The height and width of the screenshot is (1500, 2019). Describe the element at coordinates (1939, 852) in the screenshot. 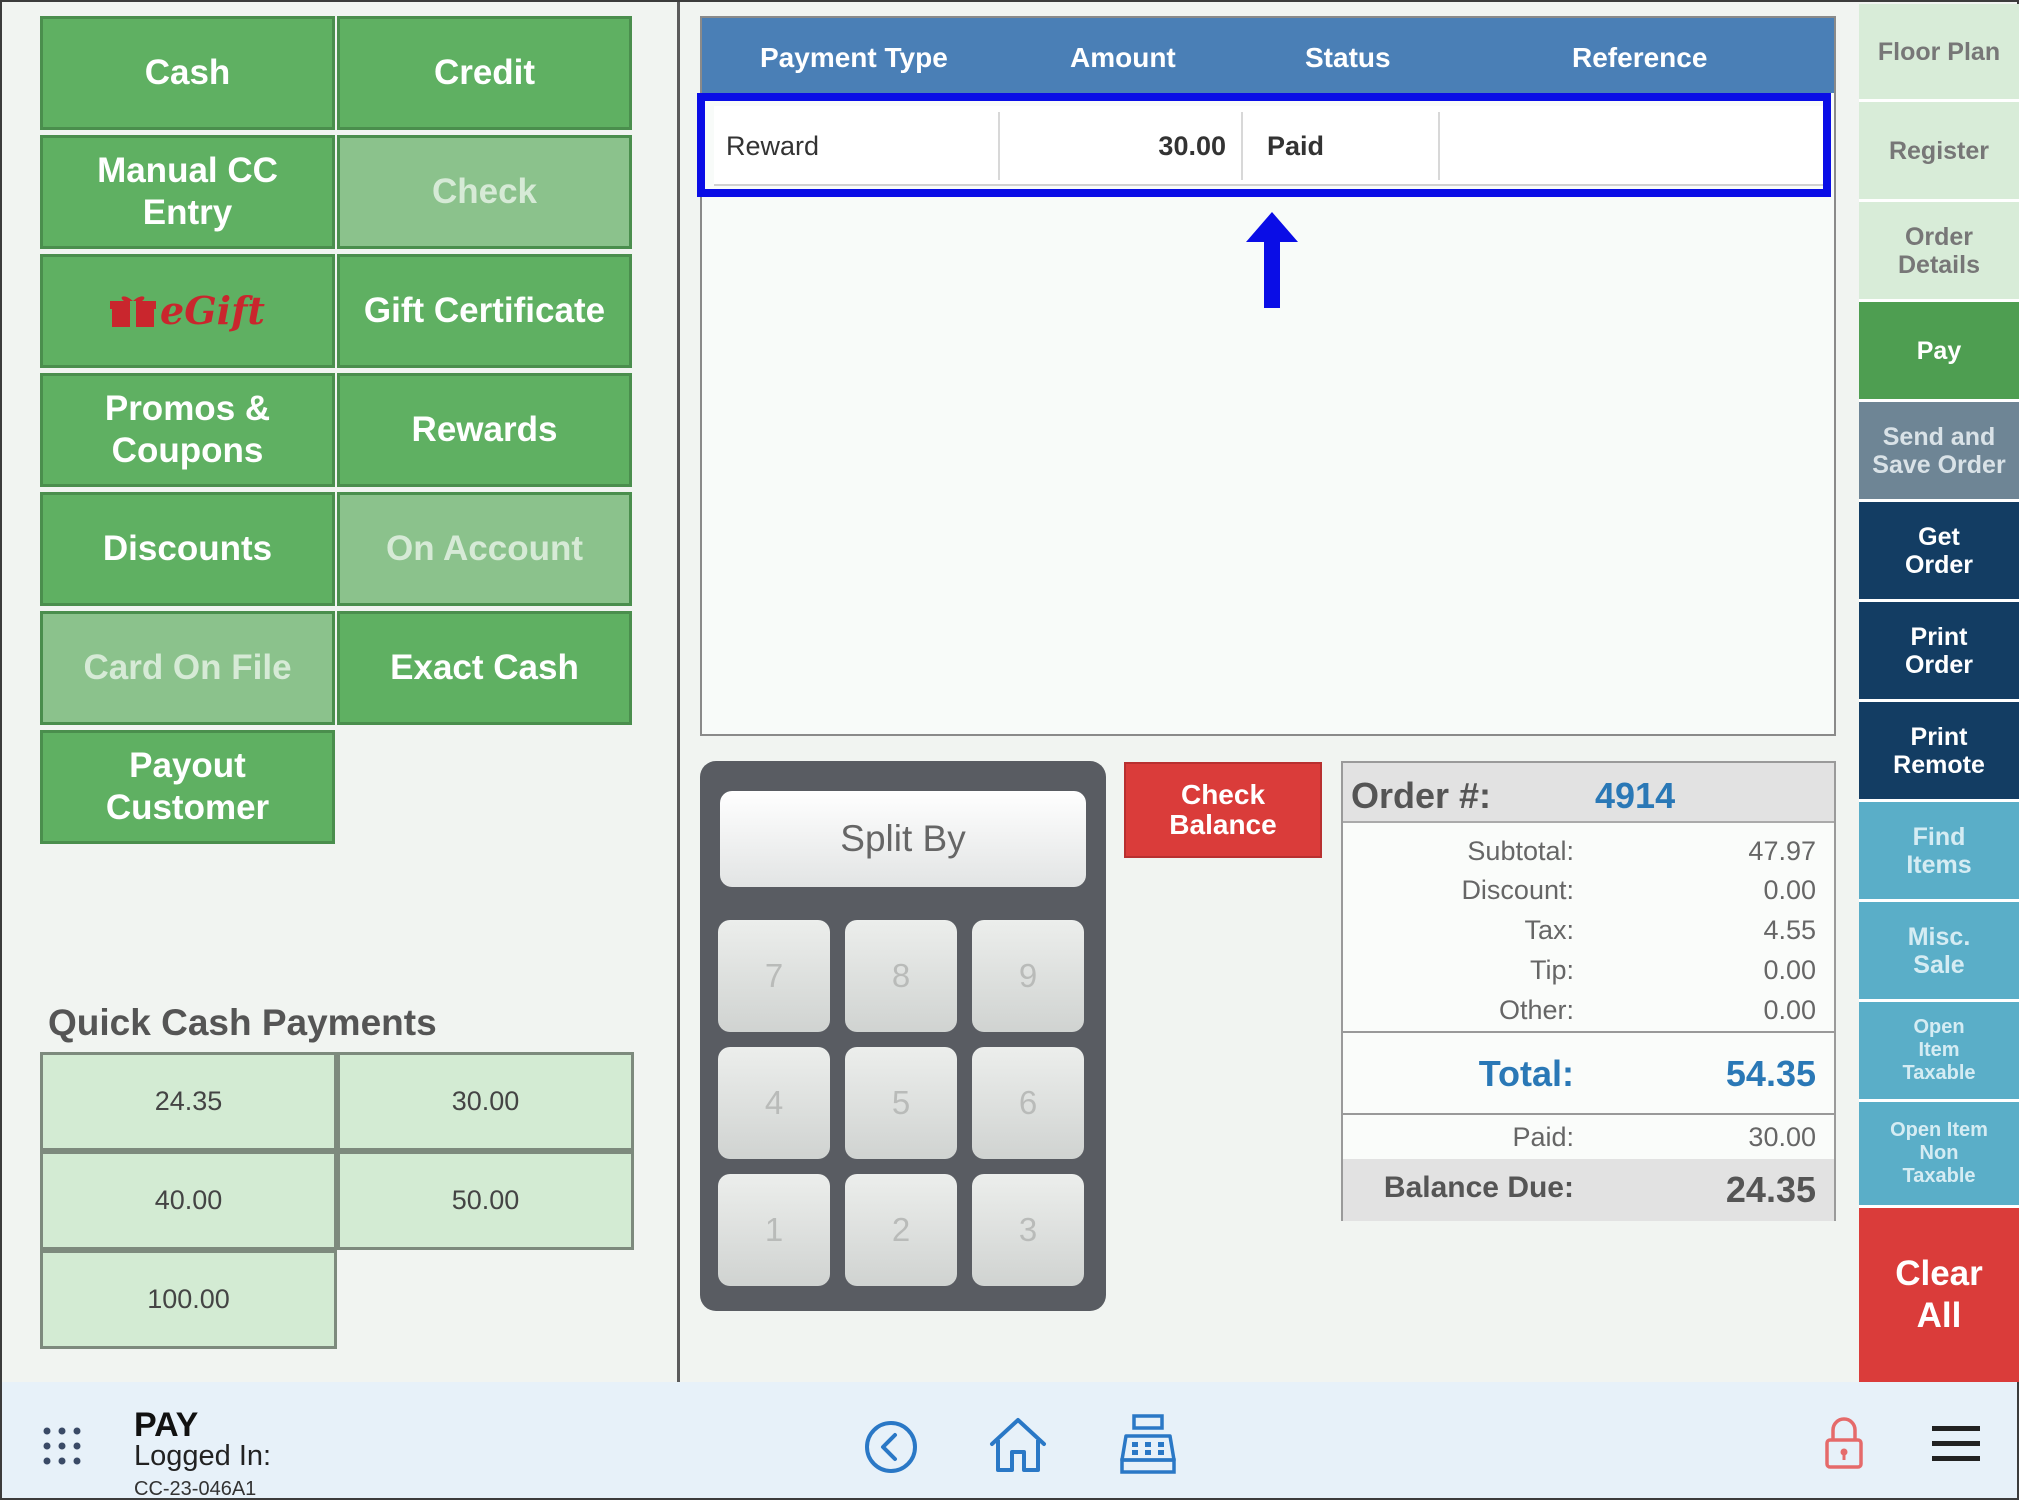

I see `nav-find-items: Find Items` at that location.